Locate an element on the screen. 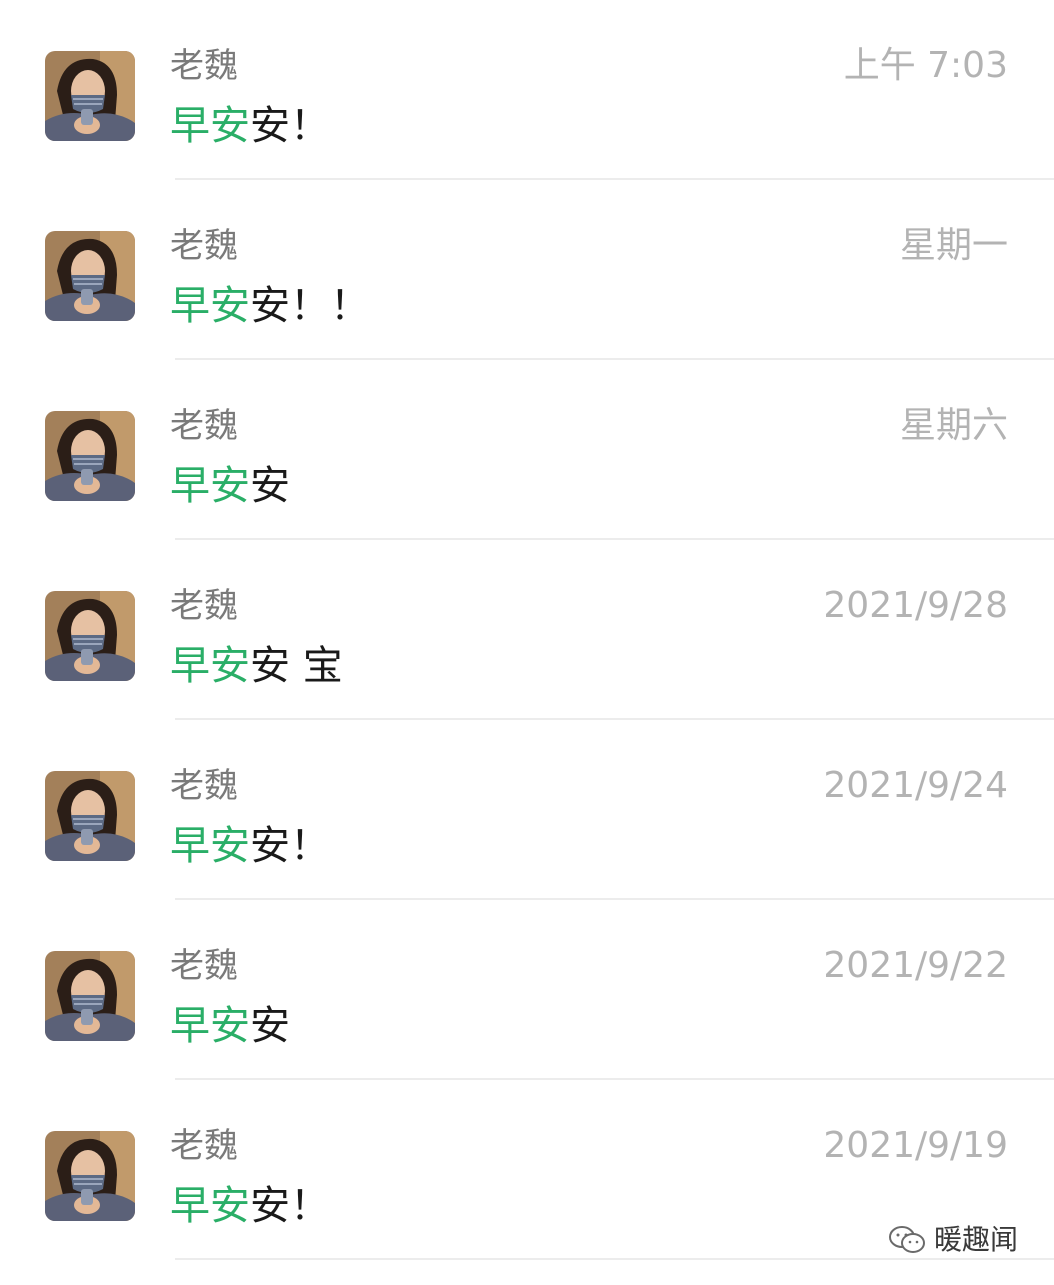 Image resolution: width=1054 pixels, height=1285 pixels. watermark: 暖趣闻 is located at coordinates (953, 1240).